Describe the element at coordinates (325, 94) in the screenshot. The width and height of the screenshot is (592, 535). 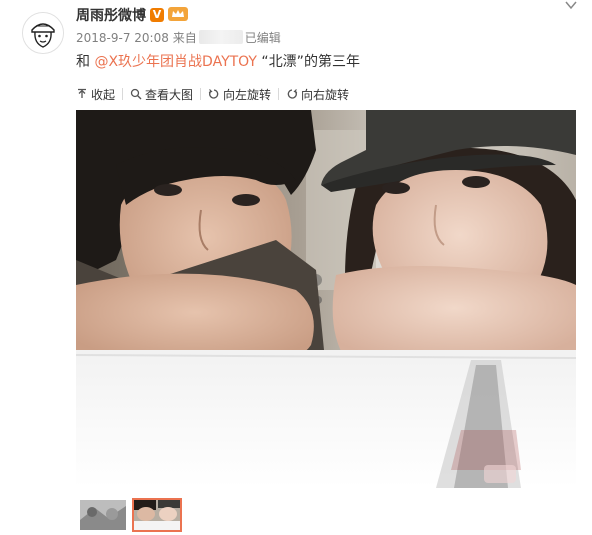
I see `rotate-right-label: 向右旋转` at that location.